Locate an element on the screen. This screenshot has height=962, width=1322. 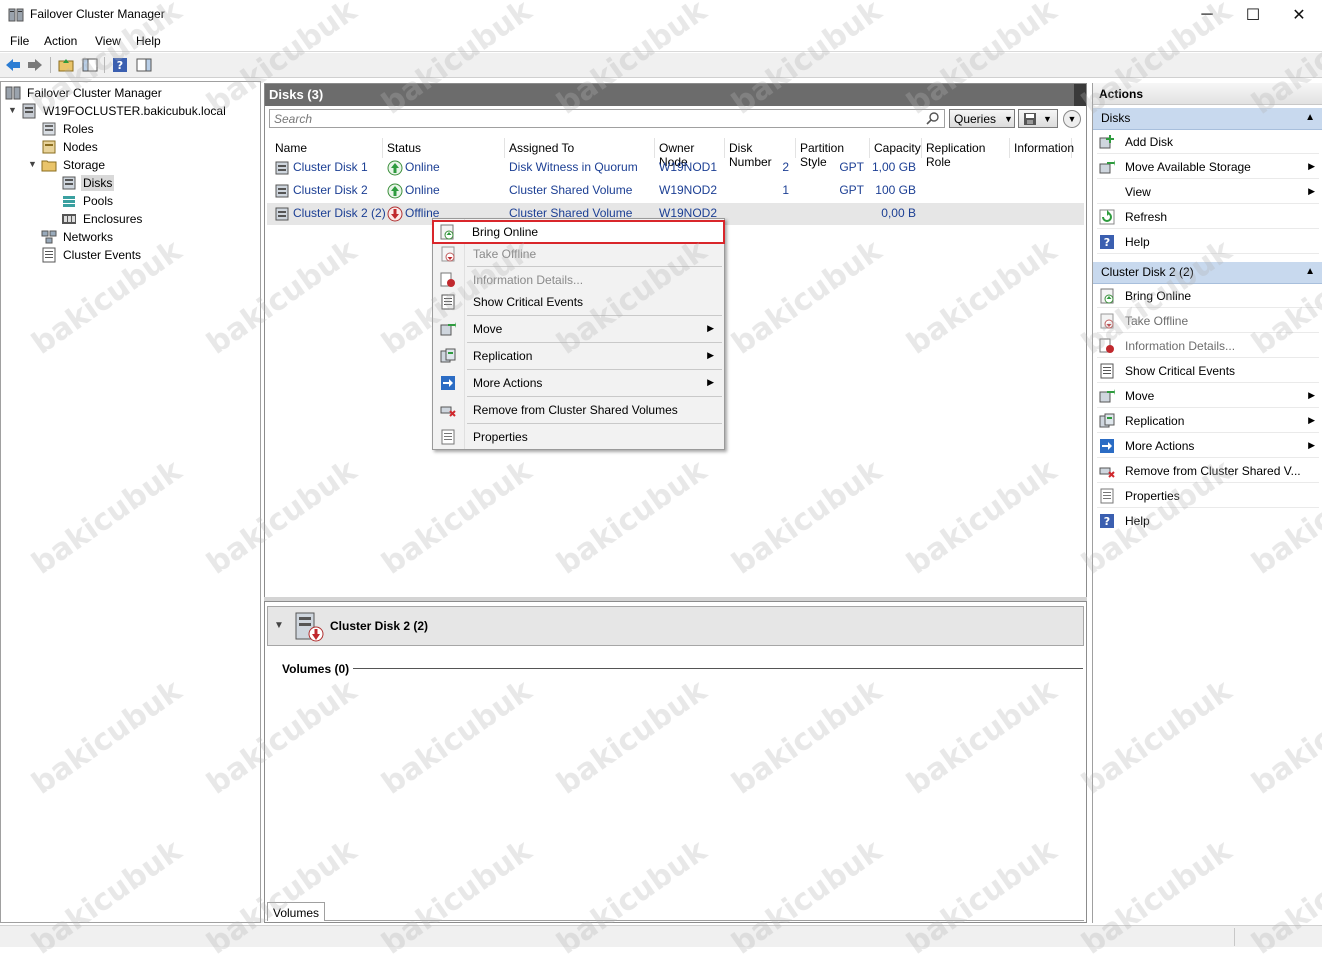
cluster-manager-icon is located at coordinates (16, 15).